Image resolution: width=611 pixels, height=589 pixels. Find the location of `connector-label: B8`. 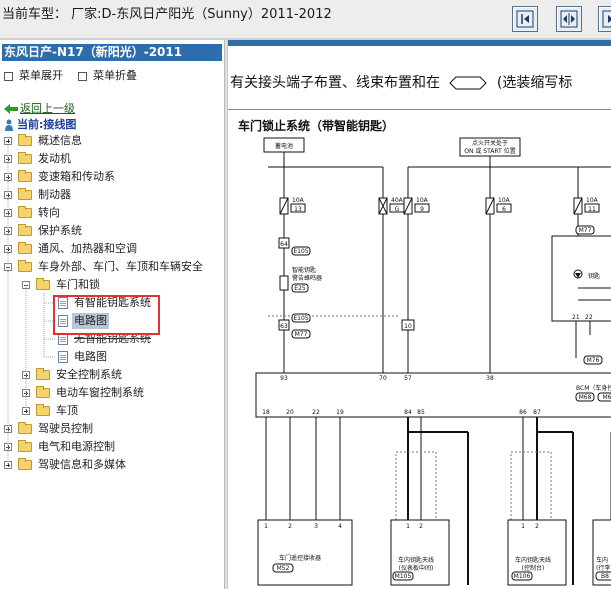

connector-label: B8 is located at coordinates (605, 576).